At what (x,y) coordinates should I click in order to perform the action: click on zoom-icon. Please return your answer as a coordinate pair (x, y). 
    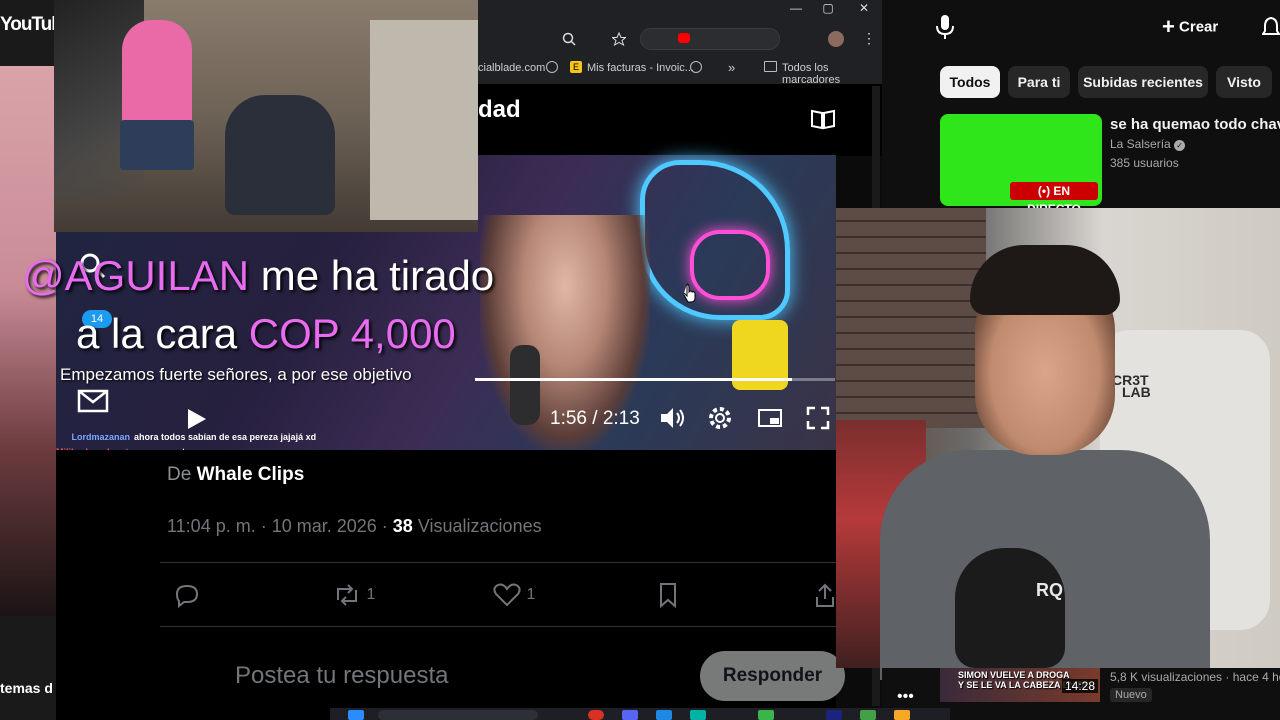
    Looking at the image, I should click on (569, 39).